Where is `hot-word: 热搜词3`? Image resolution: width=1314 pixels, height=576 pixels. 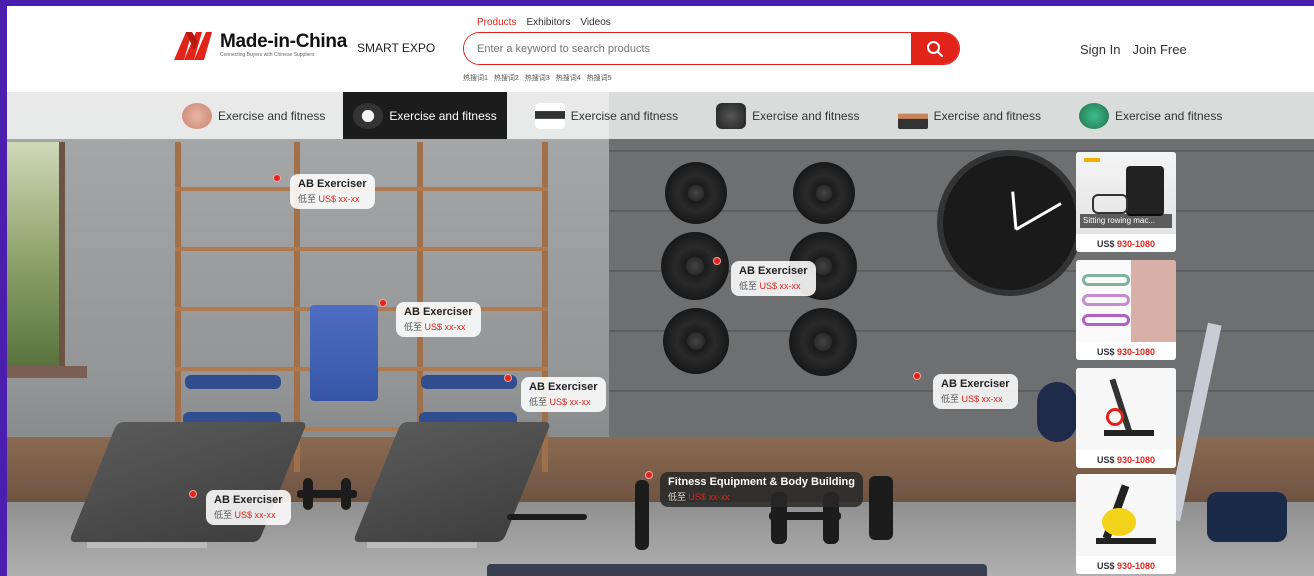 hot-word: 热搜词3 is located at coordinates (537, 78).